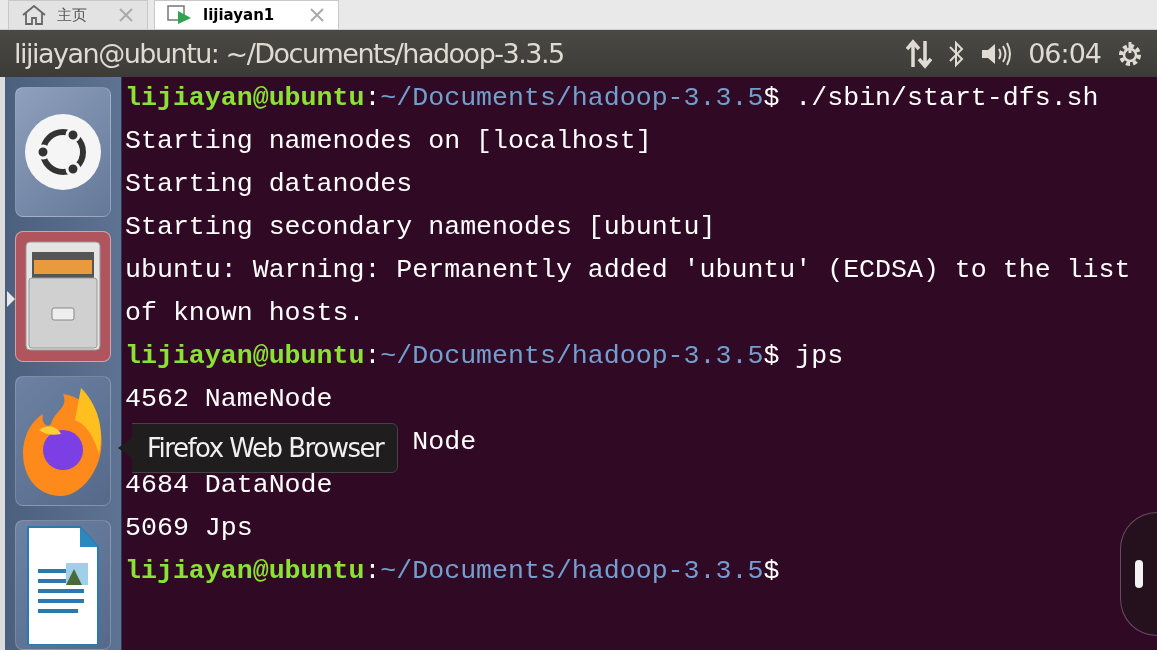 This screenshot has width=1157, height=650. What do you see at coordinates (245, 313) in the screenshot?
I see `output-line: of known hosts.` at bounding box center [245, 313].